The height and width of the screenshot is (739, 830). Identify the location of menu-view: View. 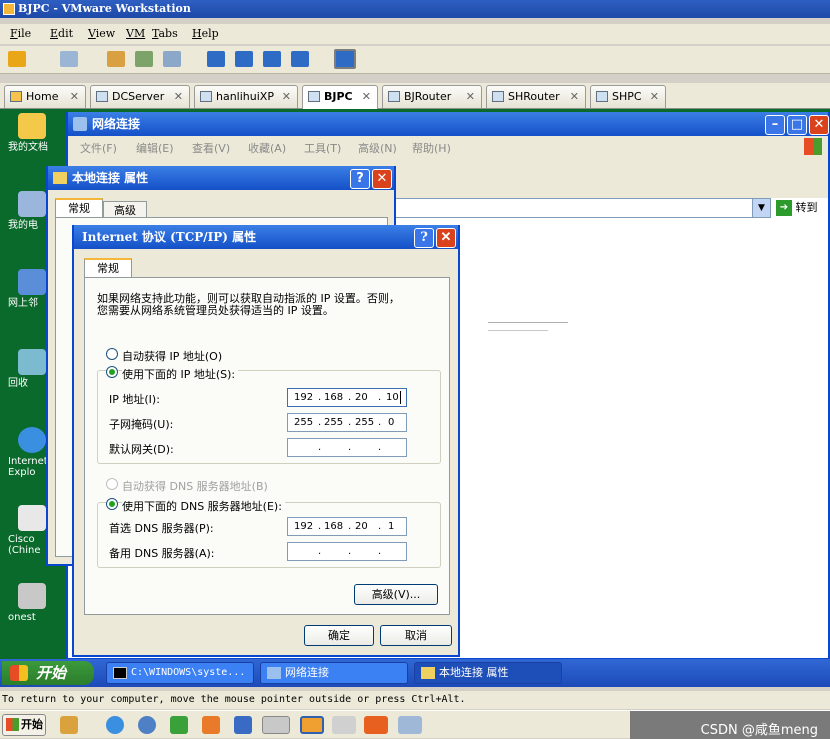
(101, 33).